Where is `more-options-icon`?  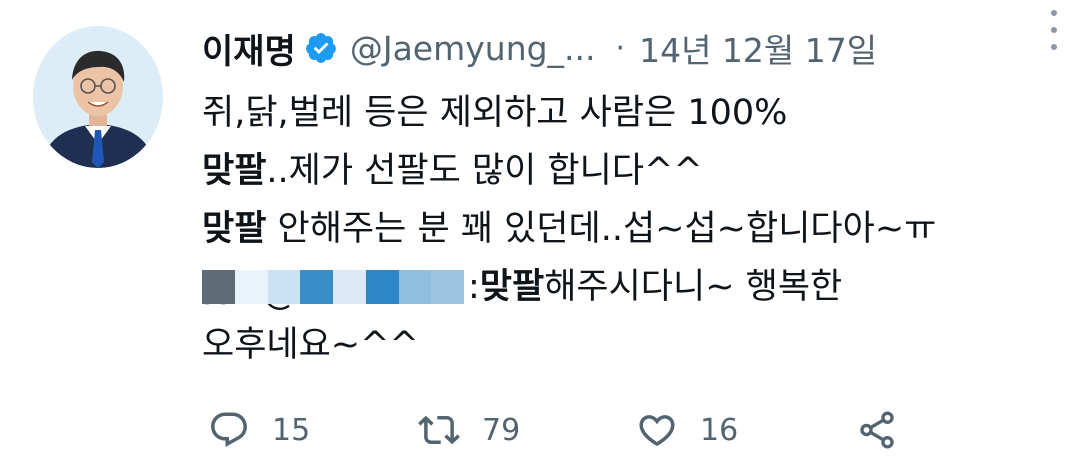 more-options-icon is located at coordinates (1054, 30).